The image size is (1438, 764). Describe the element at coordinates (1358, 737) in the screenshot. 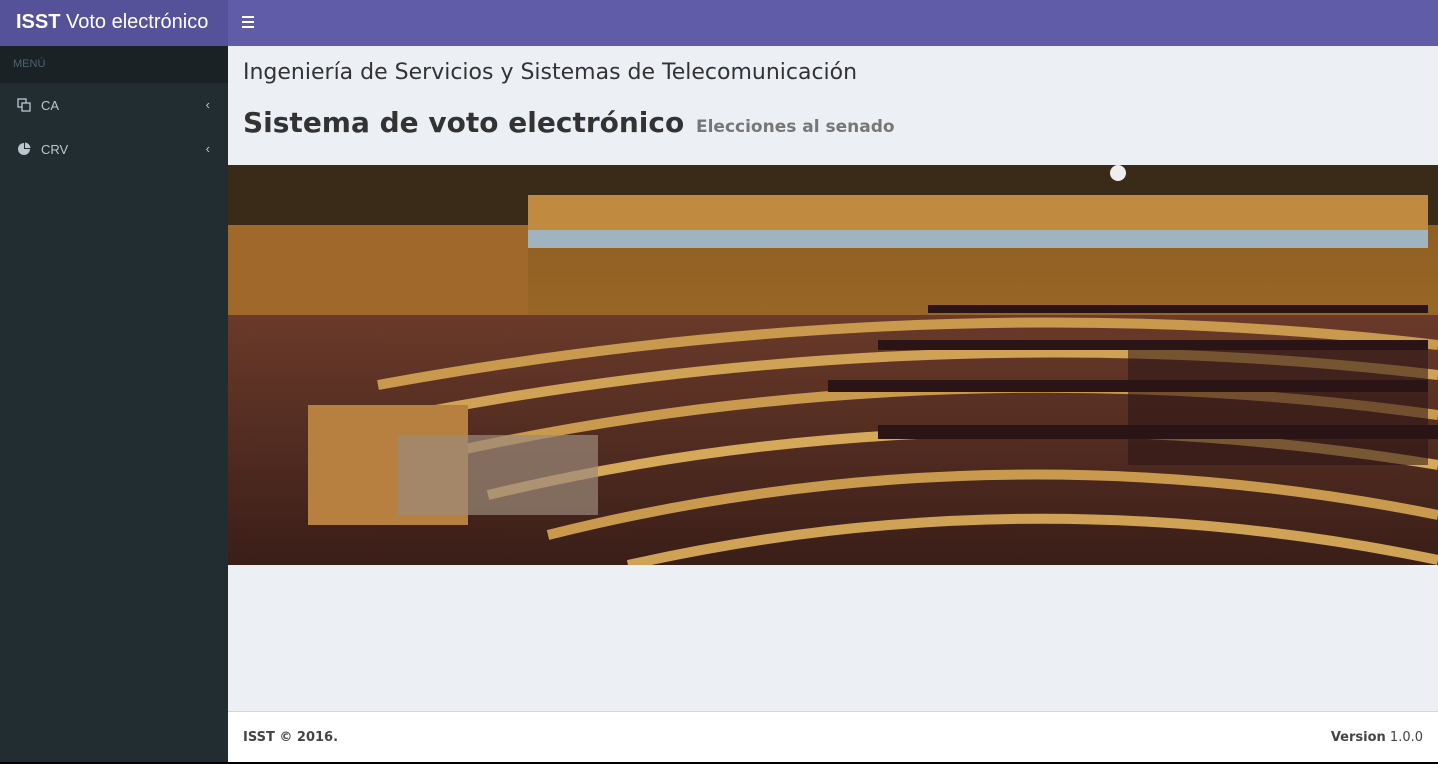

I see `version-label: Version` at that location.